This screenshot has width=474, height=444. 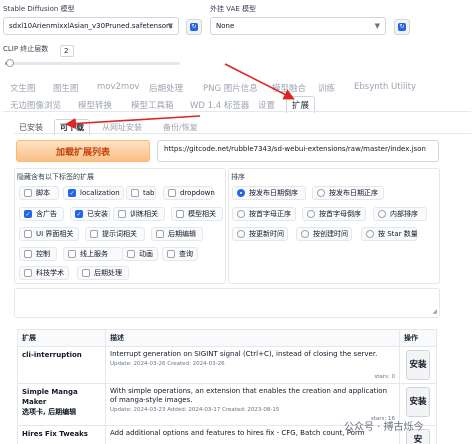 I want to click on watermark: 公众号 · 搏古烁今, so click(x=384, y=427).